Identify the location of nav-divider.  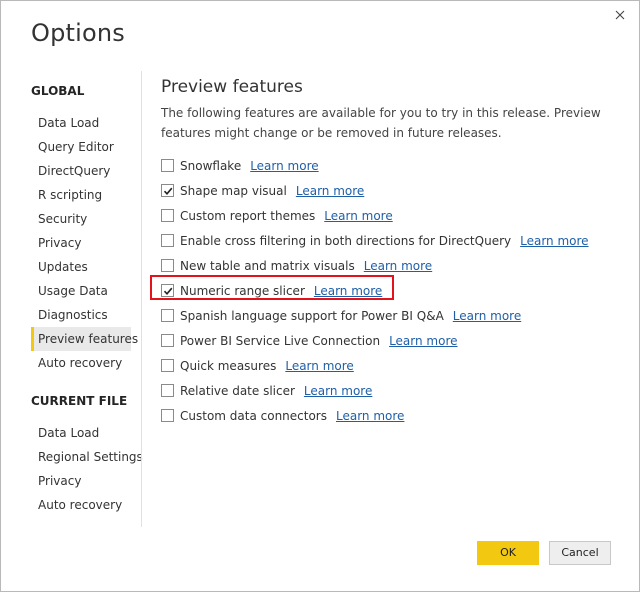
(141, 299).